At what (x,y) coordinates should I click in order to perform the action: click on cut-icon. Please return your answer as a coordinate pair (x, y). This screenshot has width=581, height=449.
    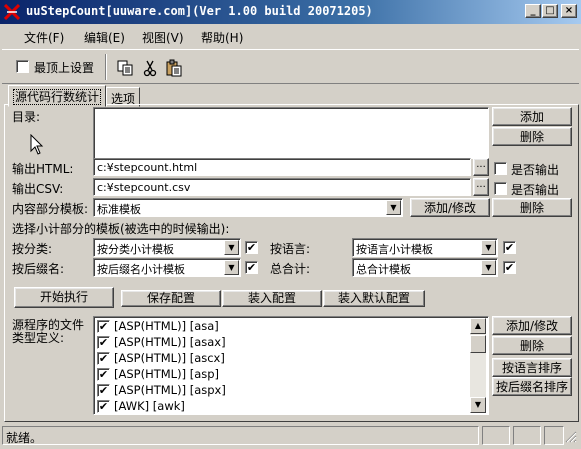
    Looking at the image, I should click on (150, 68).